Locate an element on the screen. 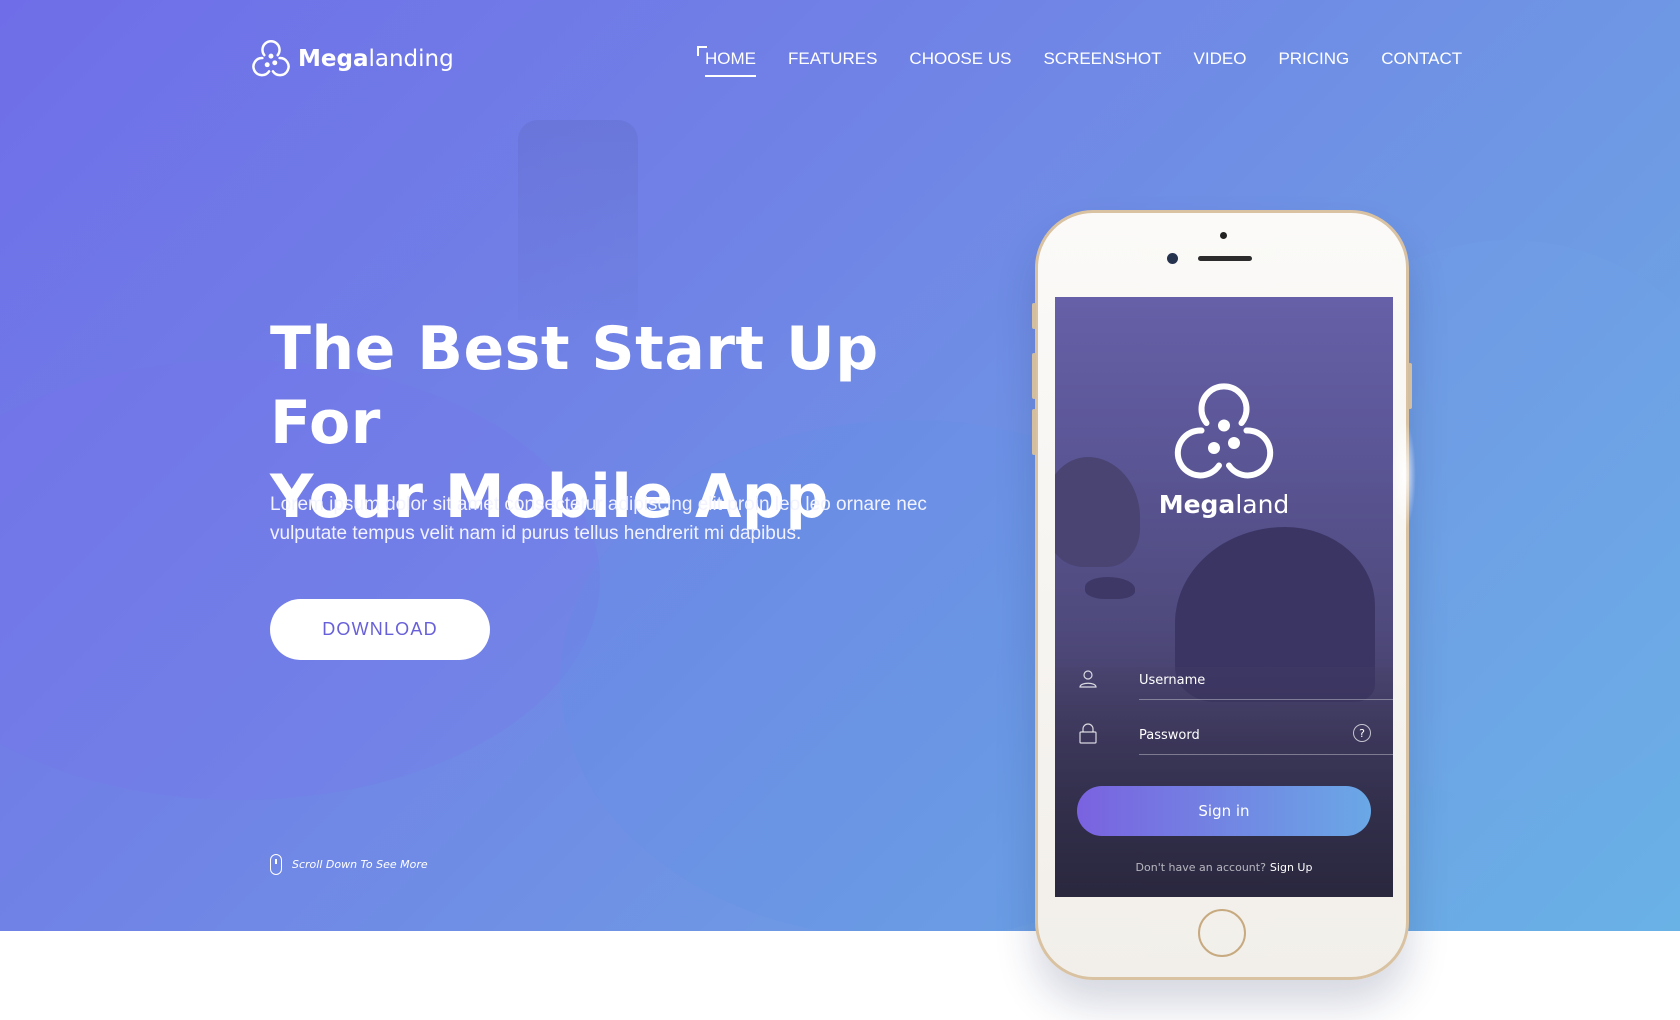  sign-in-button: Sign in is located at coordinates (1224, 811).